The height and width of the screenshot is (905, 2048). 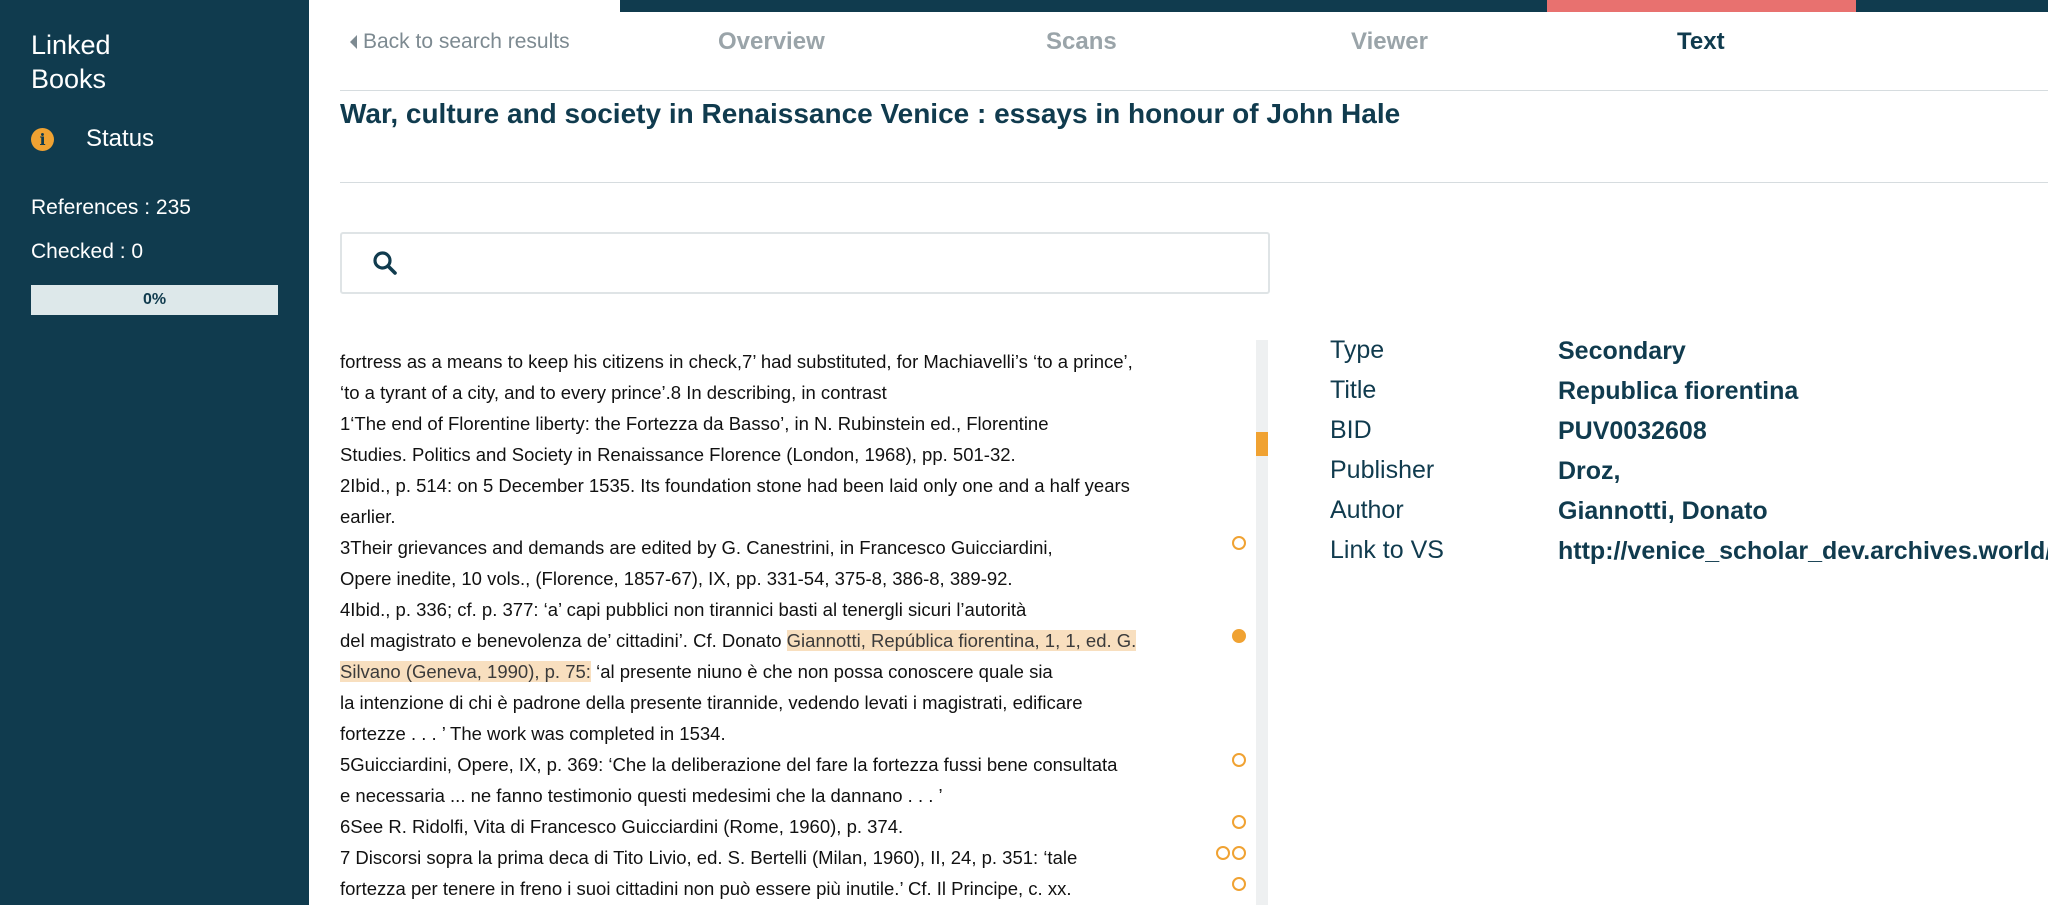 What do you see at coordinates (368, 516) in the screenshot?
I see `text-line: earlier.` at bounding box center [368, 516].